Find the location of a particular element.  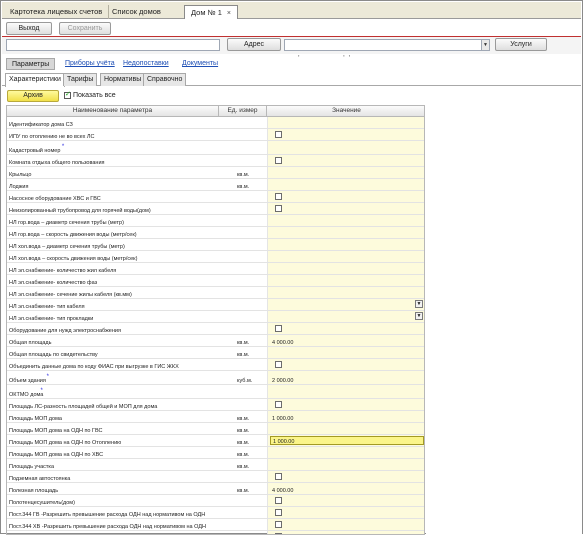

tab-accounts: Картотека лицевых счетов is located at coordinates (56, 12).